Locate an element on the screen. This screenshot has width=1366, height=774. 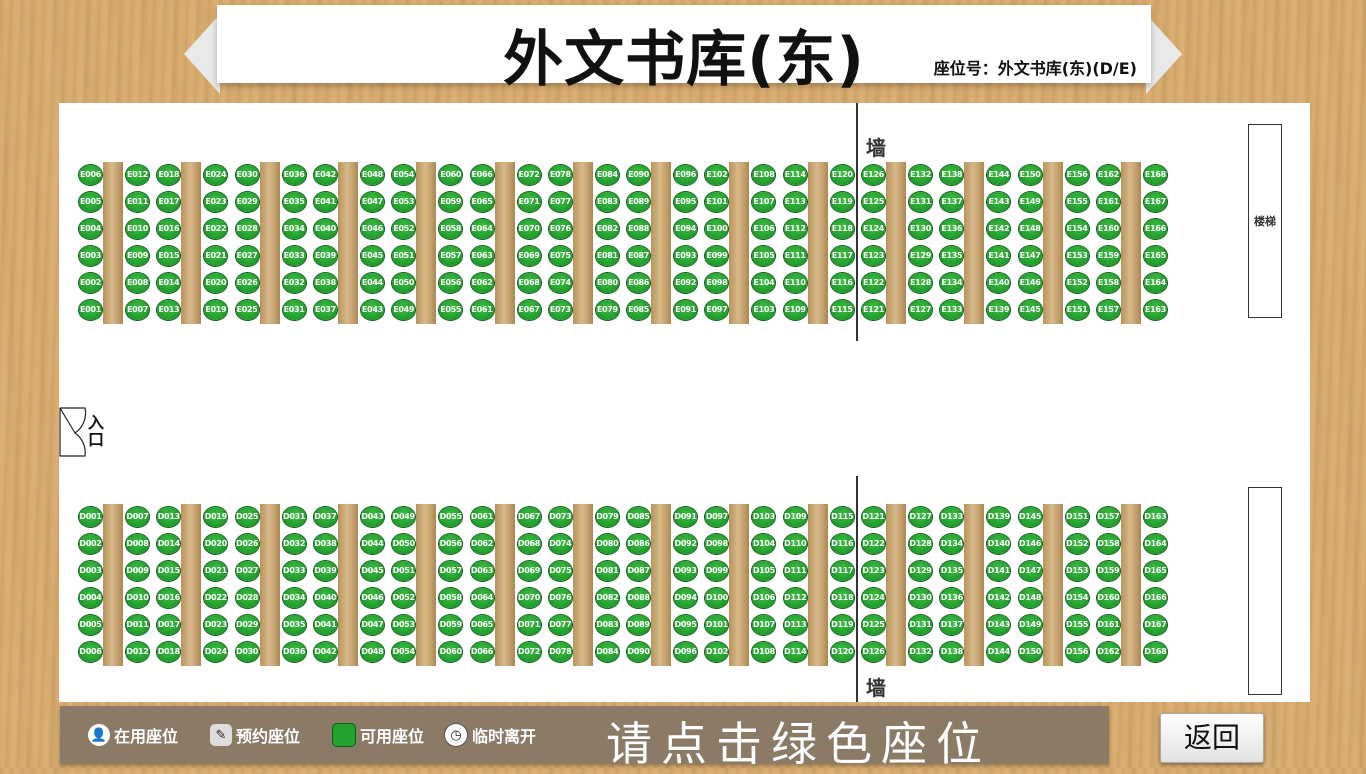
seat-D026: D026 is located at coordinates (247, 544).